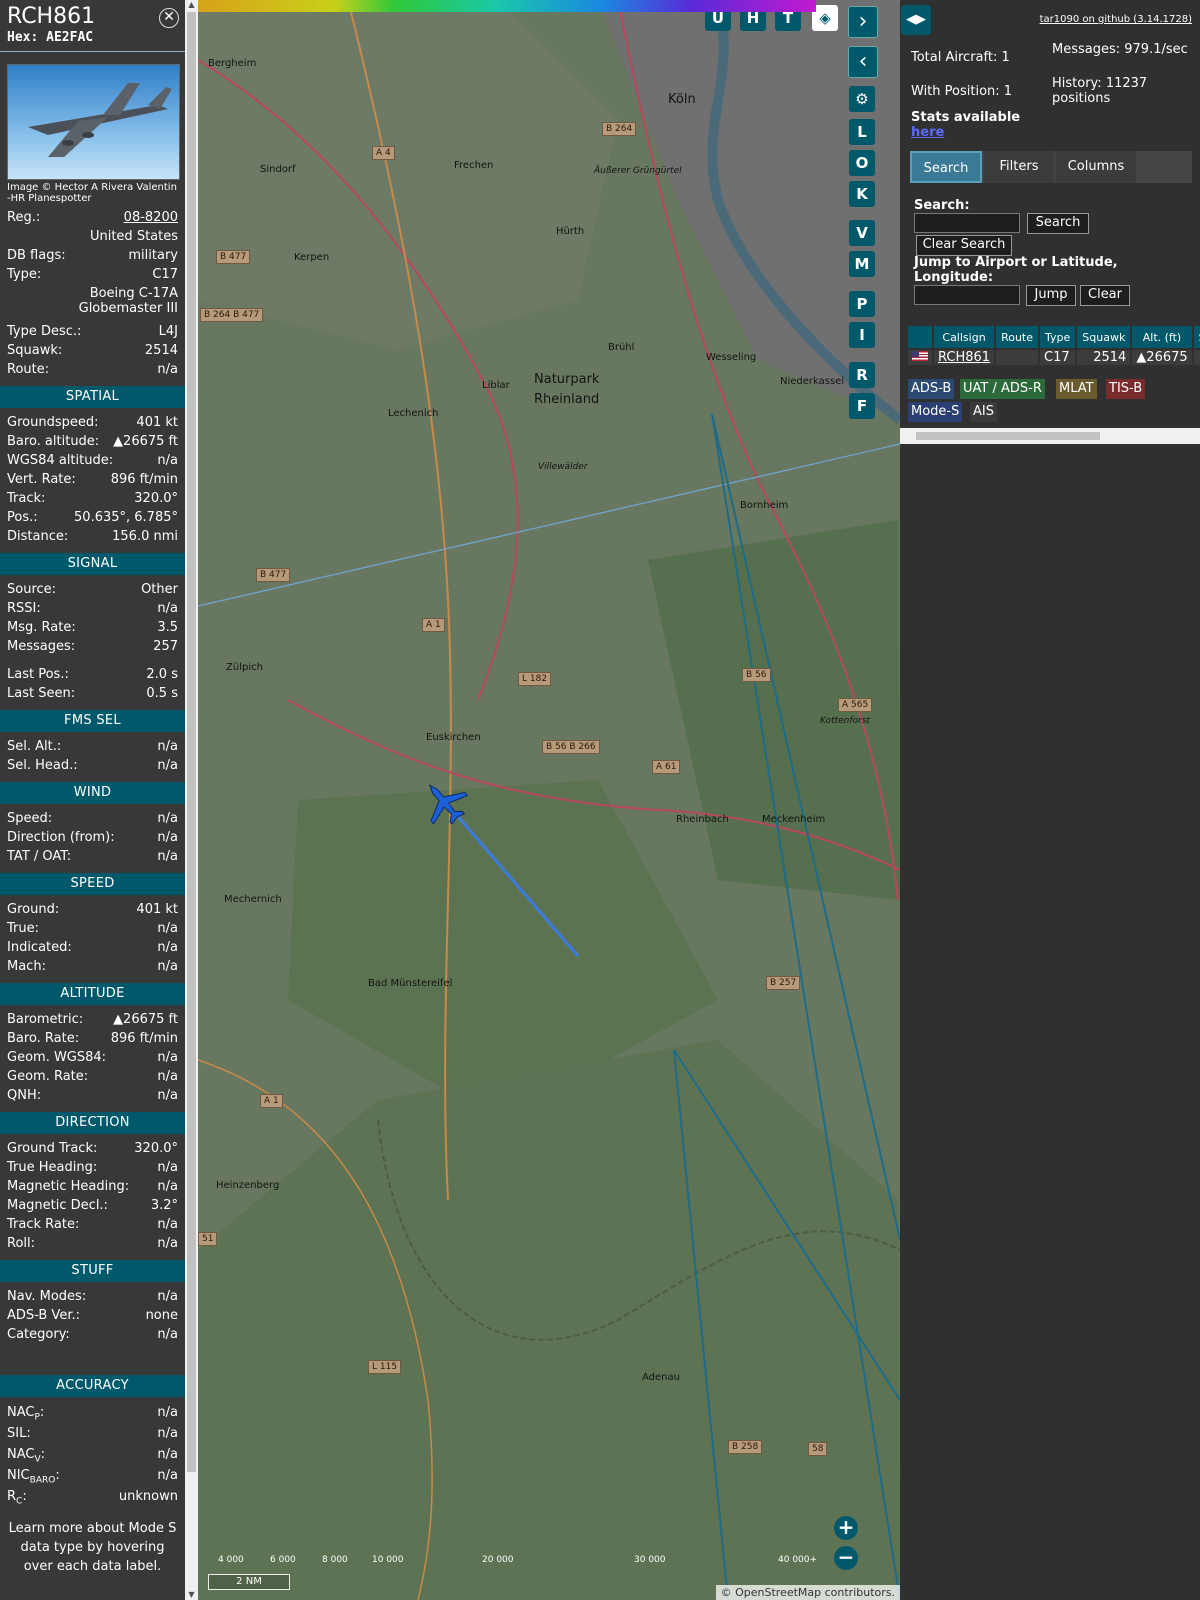  I want to click on tab-search: Search, so click(946, 167).